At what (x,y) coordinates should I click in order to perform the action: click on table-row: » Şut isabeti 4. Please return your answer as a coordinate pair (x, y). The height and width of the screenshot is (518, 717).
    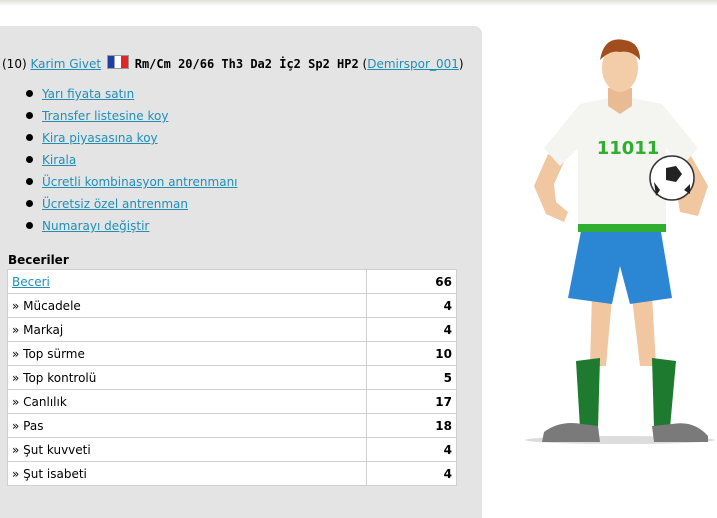
    Looking at the image, I should click on (232, 473).